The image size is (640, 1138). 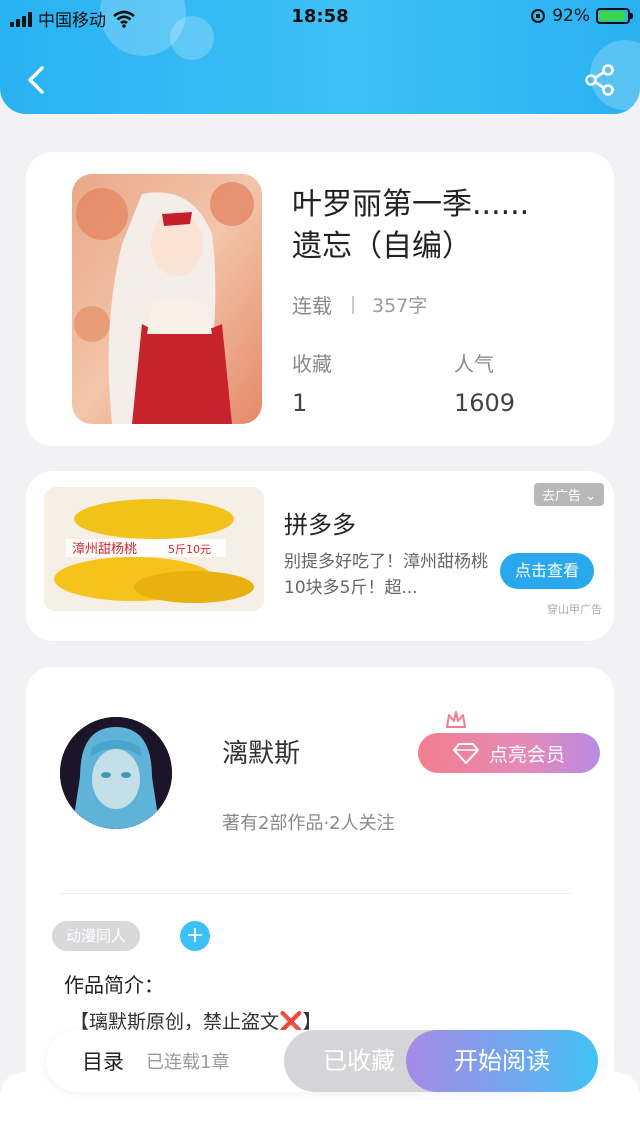 I want to click on crown-icon, so click(x=456, y=719).